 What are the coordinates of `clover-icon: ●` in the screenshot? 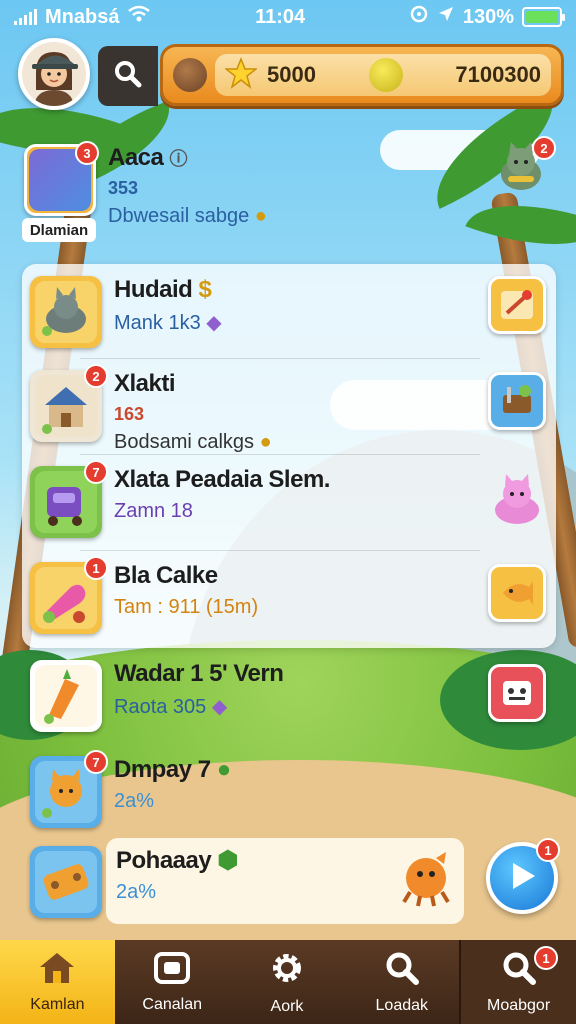 It's located at (224, 769).